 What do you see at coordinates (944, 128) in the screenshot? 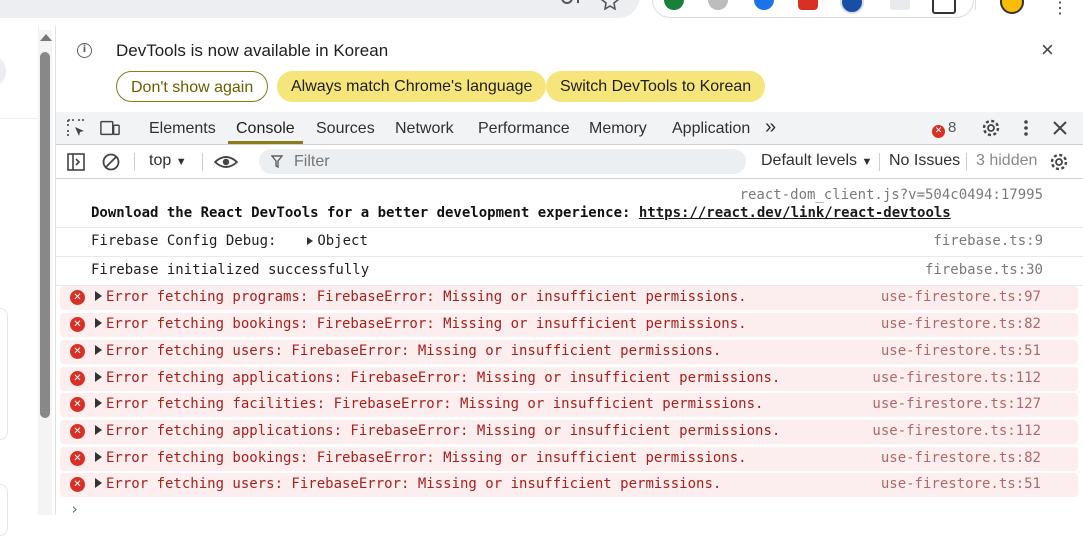
I see `error-counter: ✕ 8` at bounding box center [944, 128].